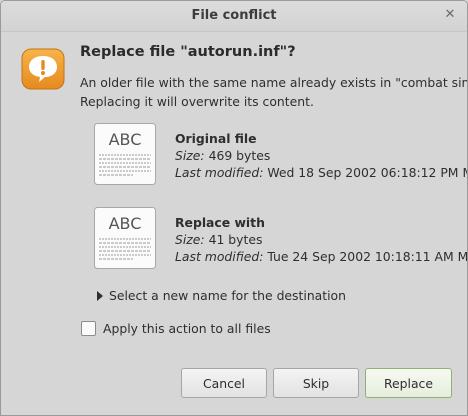 The image size is (468, 416). Describe the element at coordinates (450, 15) in the screenshot. I see `close-icon: ✕` at that location.